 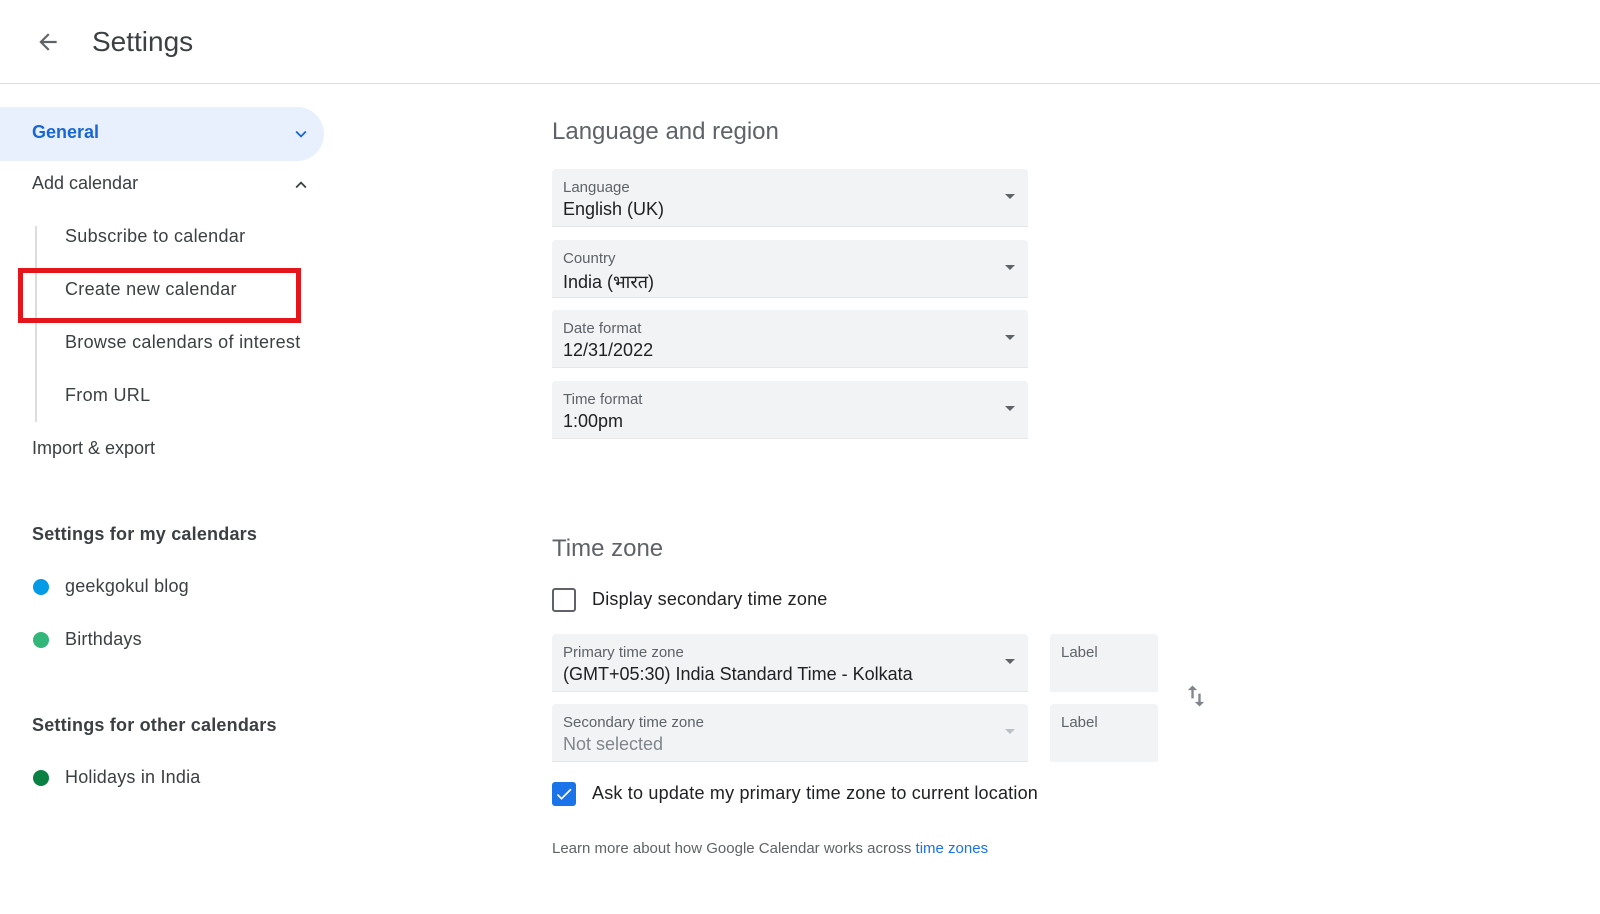 I want to click on time-zones-link: time zones, so click(x=952, y=848).